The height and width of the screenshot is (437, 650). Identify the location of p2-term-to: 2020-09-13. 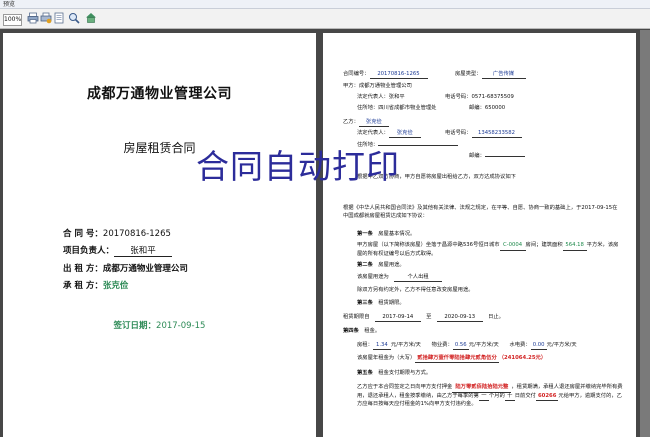
(459, 318).